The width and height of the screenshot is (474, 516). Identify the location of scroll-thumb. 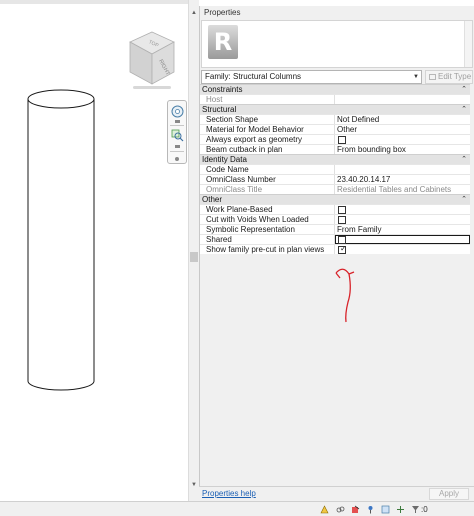
(194, 257).